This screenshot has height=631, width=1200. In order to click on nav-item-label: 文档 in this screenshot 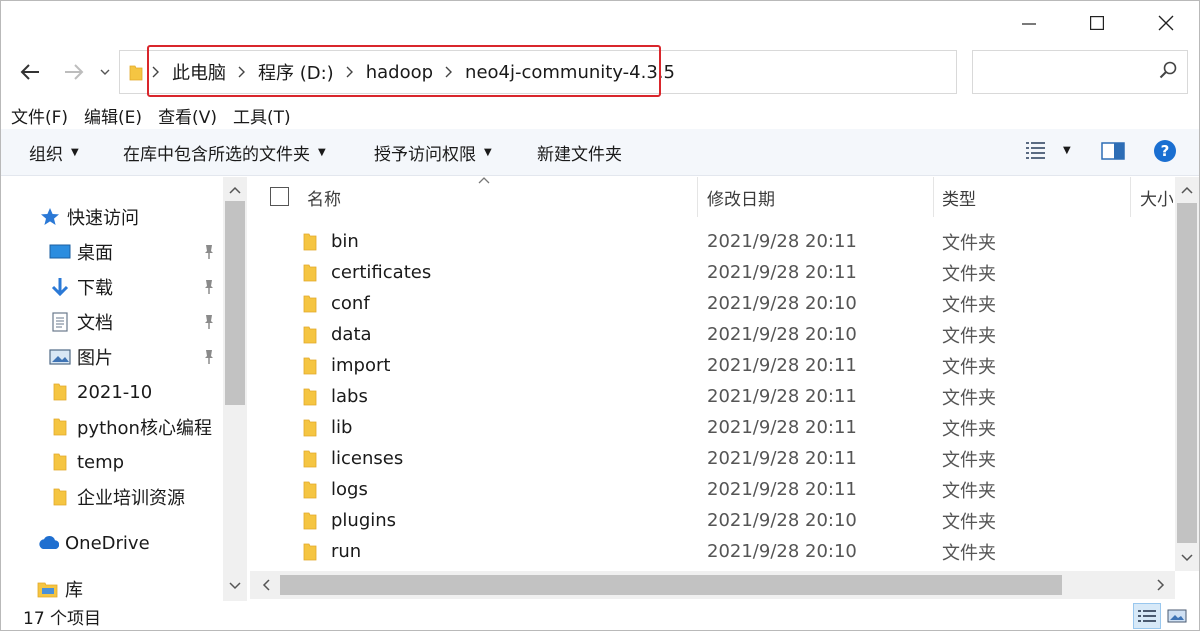, I will do `click(95, 323)`.